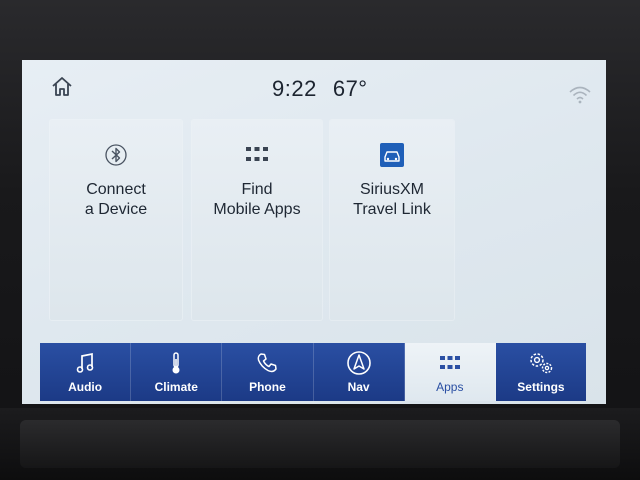  What do you see at coordinates (267, 363) in the screenshot?
I see `phone-icon` at bounding box center [267, 363].